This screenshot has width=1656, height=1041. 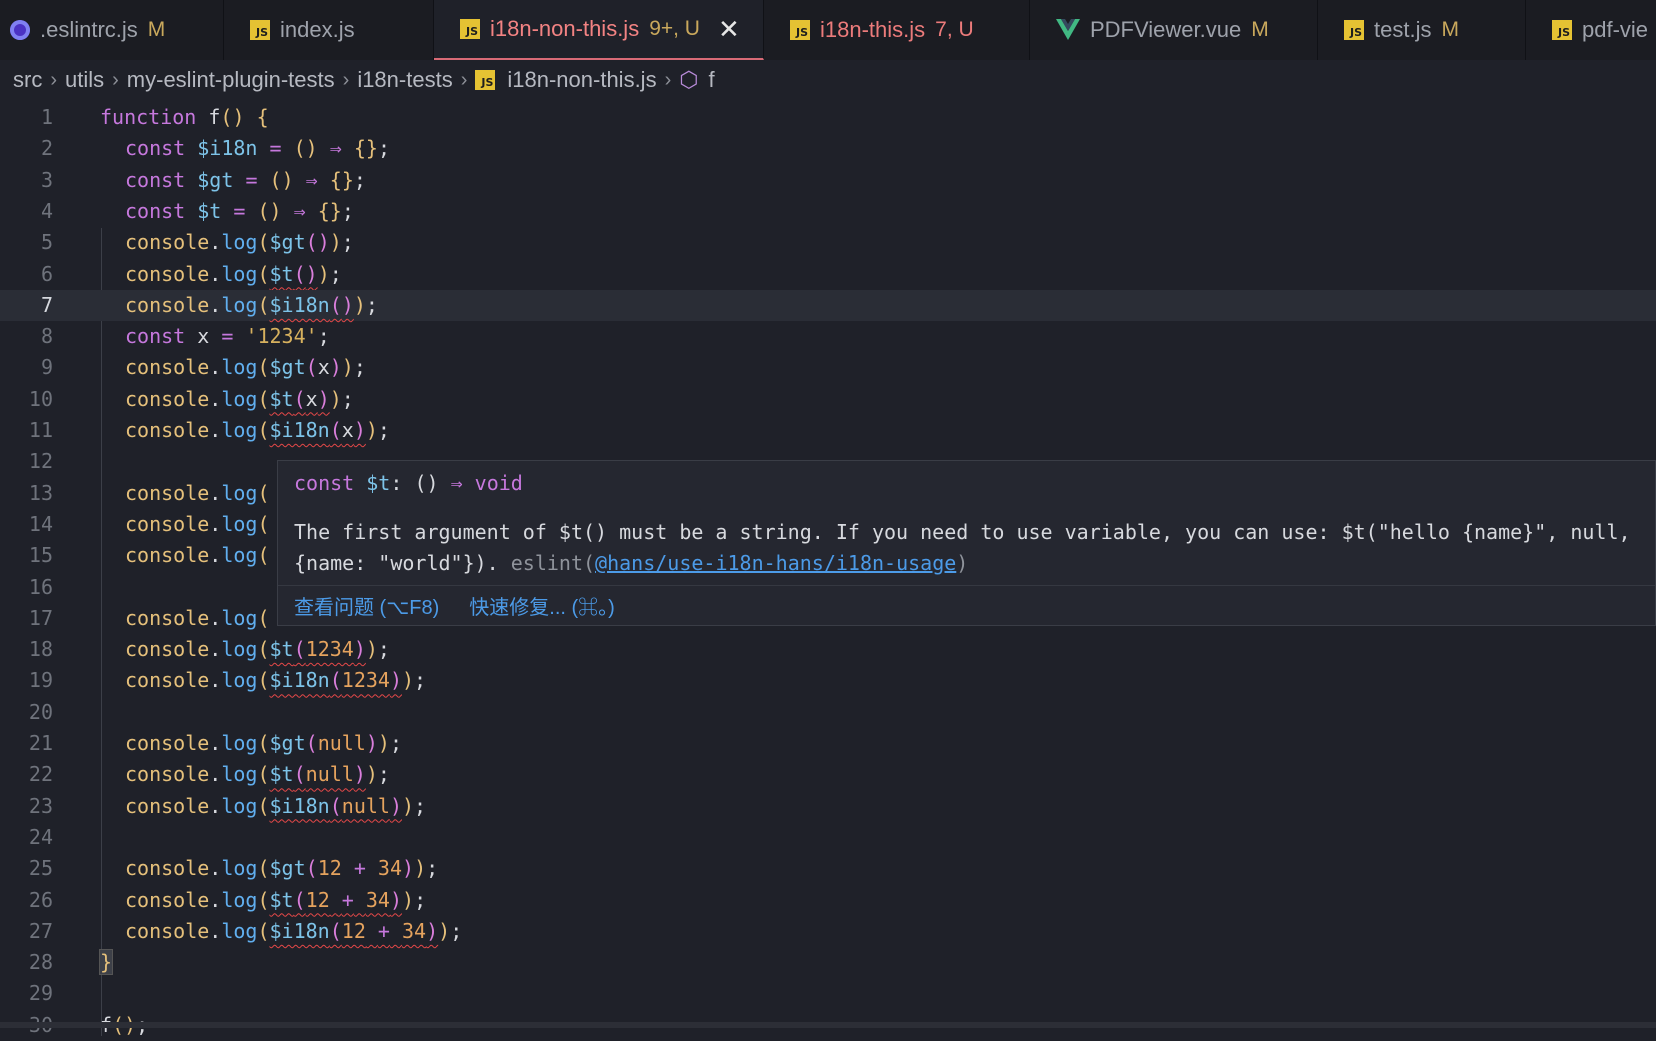 I want to click on tab-label: PDFViewer.vue, so click(x=1166, y=29).